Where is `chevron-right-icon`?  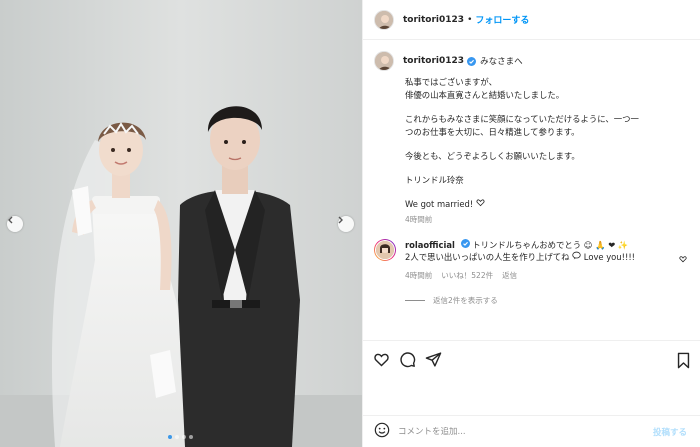 chevron-right-icon is located at coordinates (340, 220).